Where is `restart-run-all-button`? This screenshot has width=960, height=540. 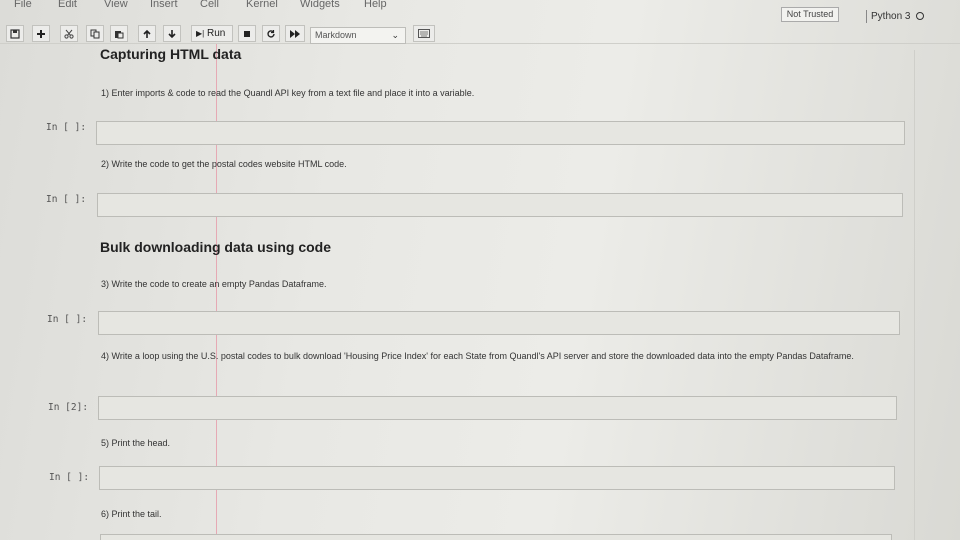
restart-run-all-button is located at coordinates (295, 33).